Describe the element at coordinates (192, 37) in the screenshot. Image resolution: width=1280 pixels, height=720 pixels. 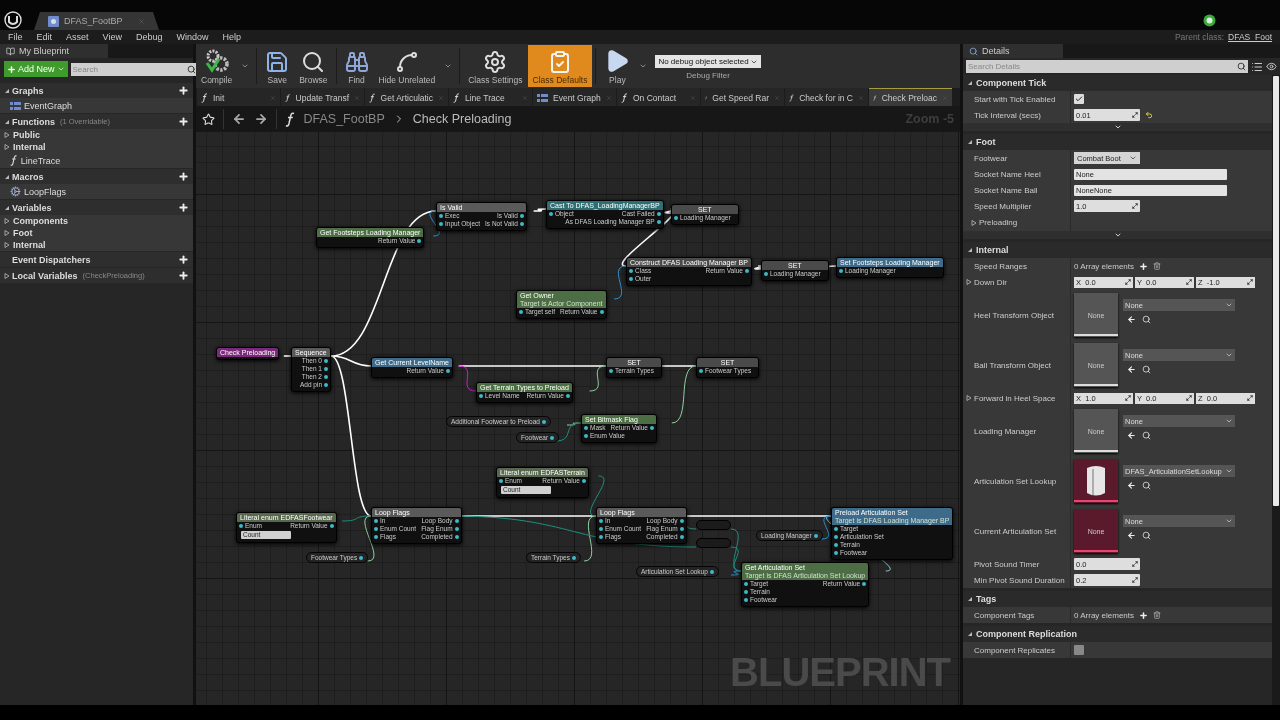
I see `menu-item: Window` at that location.